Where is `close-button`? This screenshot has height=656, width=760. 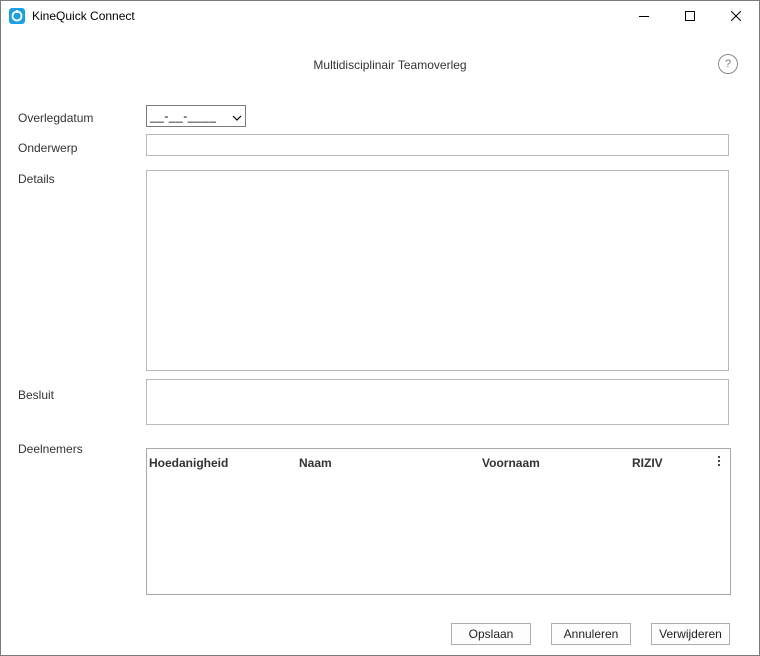
close-button is located at coordinates (736, 16).